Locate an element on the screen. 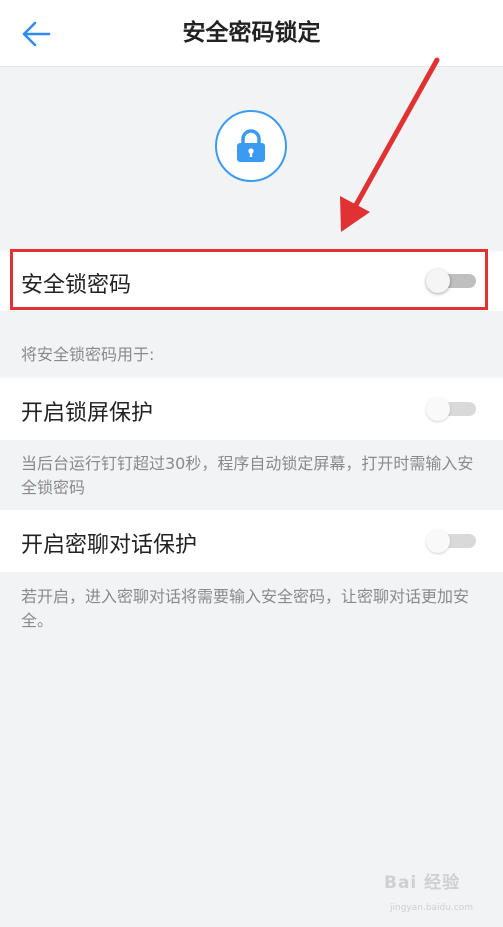 The image size is (503, 927). watermark-url: jingyan.baidu.com is located at coordinates (432, 908).